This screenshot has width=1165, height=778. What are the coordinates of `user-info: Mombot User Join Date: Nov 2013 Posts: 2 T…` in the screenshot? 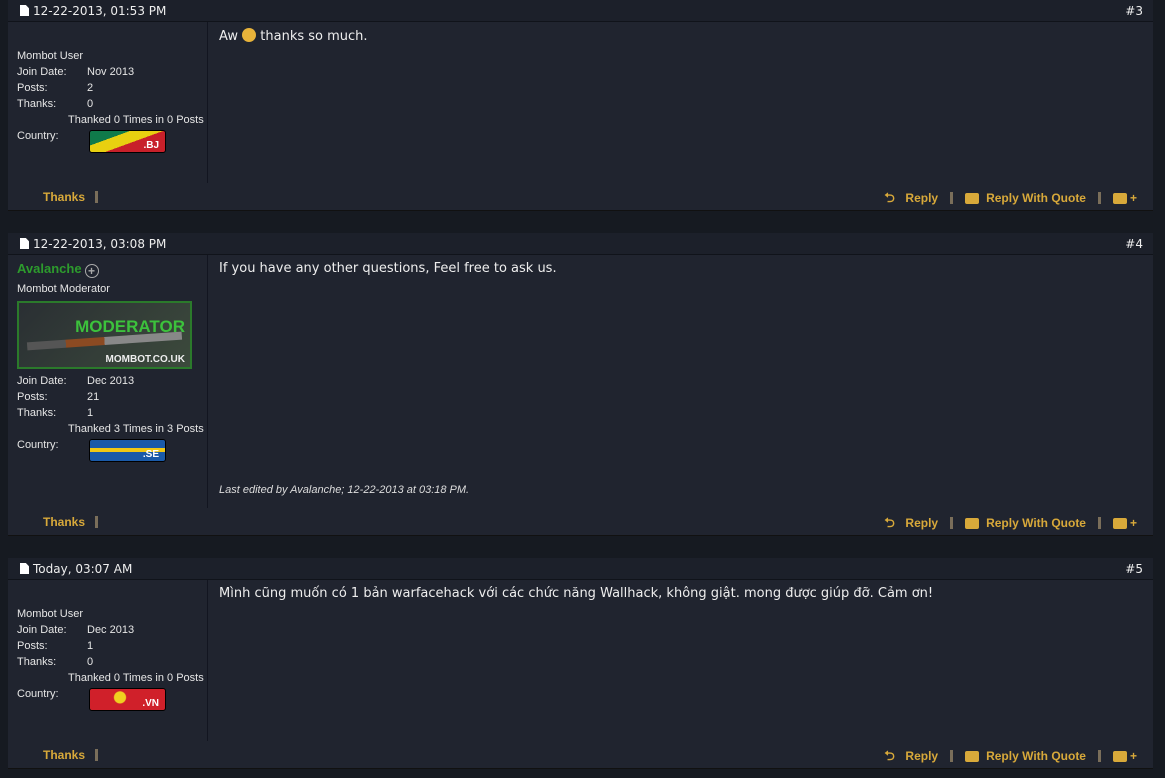 It's located at (108, 102).